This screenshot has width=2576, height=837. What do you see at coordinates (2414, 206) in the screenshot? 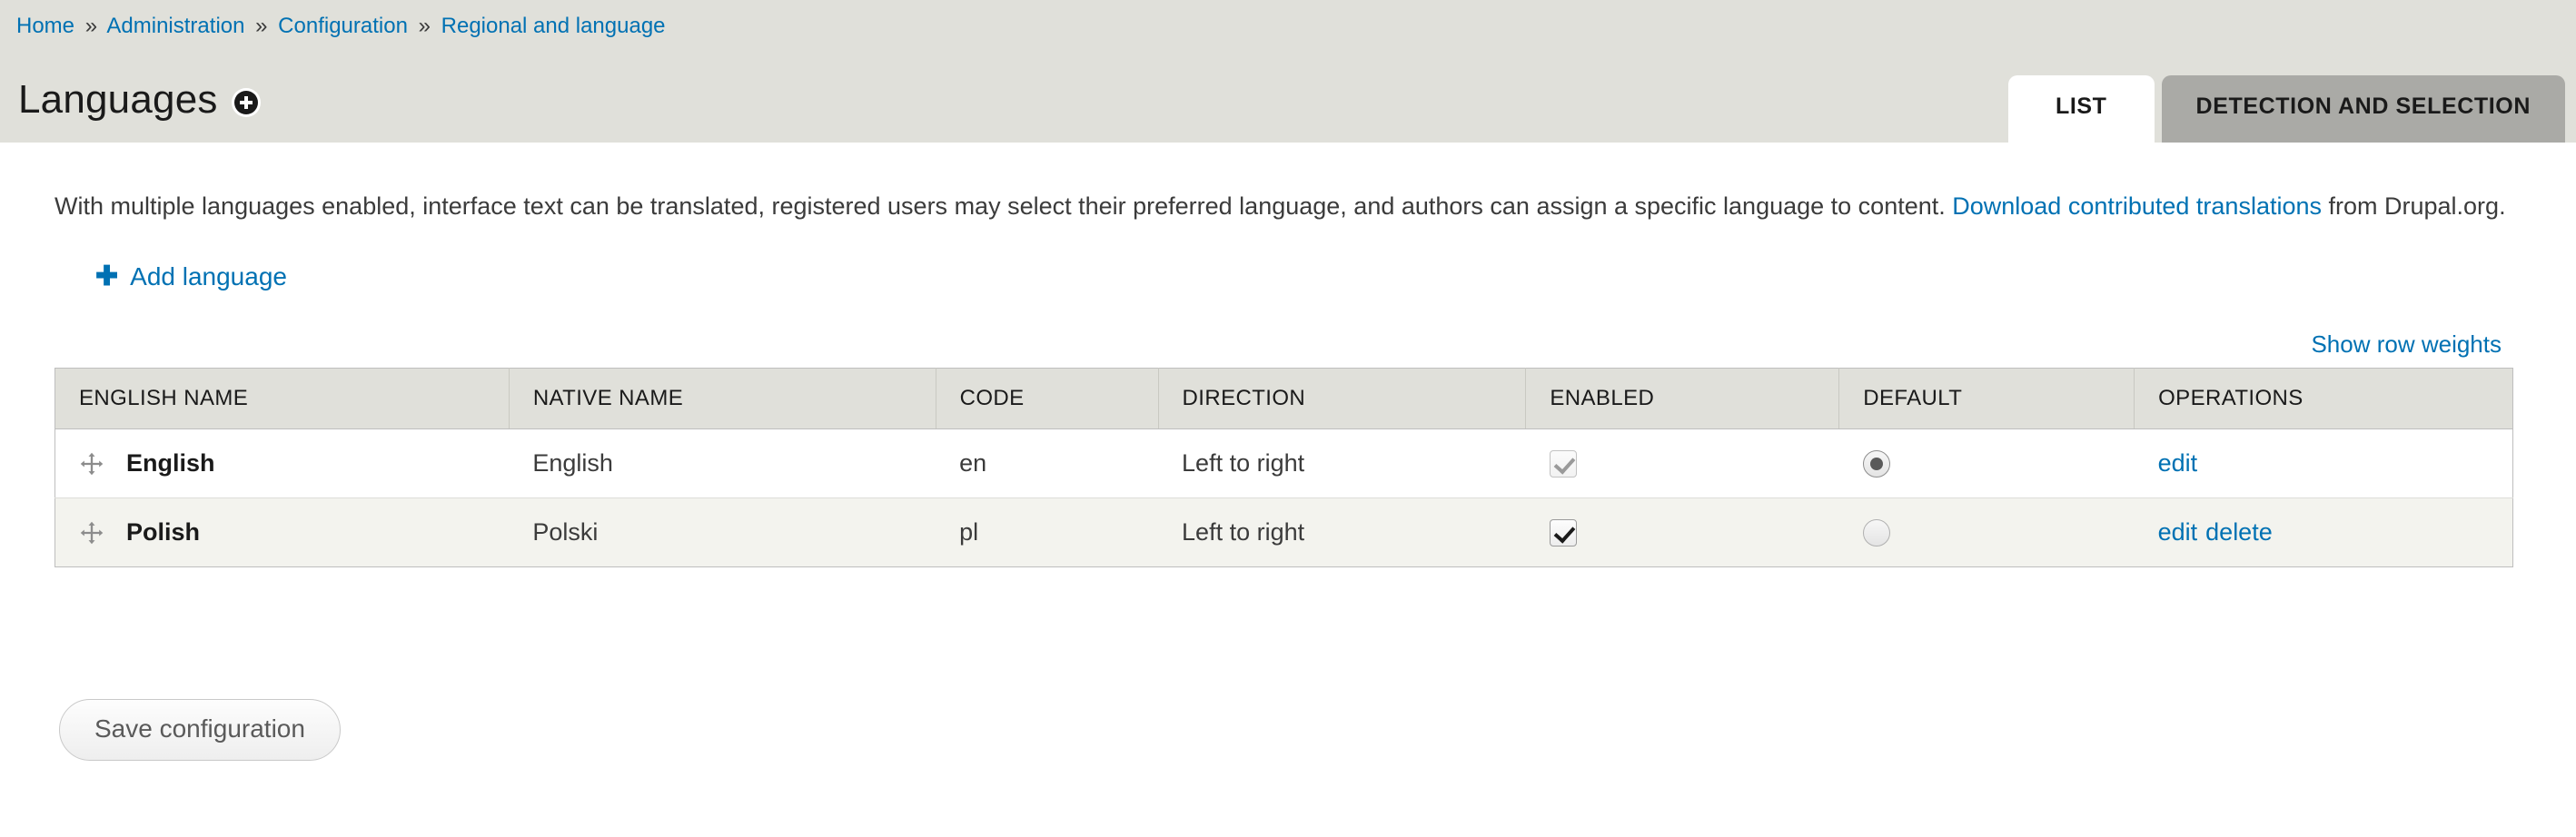
I see `intro-text-after-link: from Drupal.org.` at bounding box center [2414, 206].